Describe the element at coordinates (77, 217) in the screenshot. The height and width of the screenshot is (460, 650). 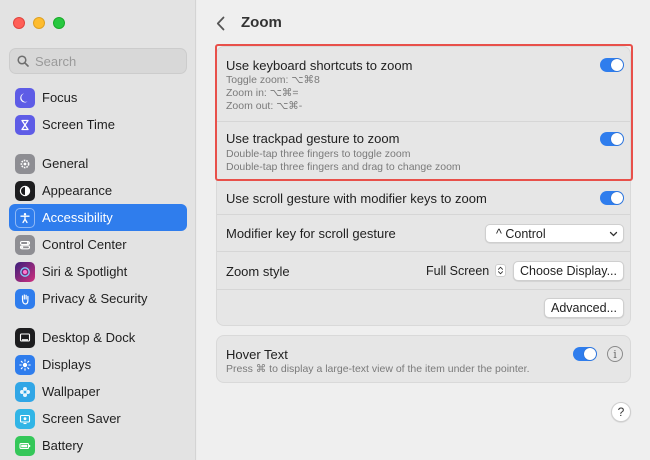
I see `sidebar-item-label: Accessibility` at that location.